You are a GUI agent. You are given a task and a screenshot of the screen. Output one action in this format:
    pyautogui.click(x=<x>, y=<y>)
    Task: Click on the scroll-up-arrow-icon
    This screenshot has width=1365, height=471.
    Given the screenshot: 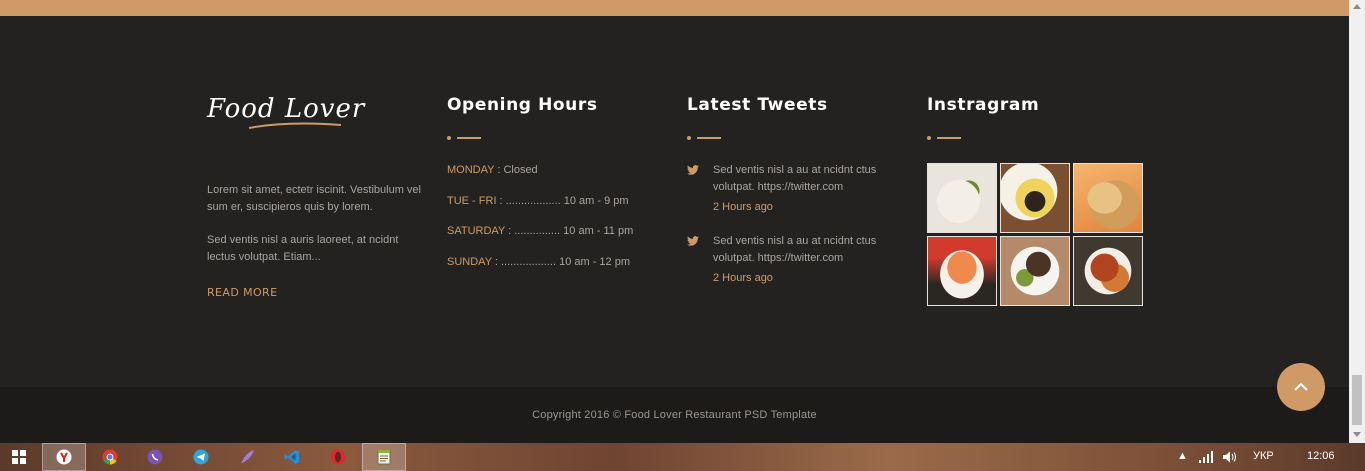 What is the action you would take?
    pyautogui.click(x=1357, y=6)
    